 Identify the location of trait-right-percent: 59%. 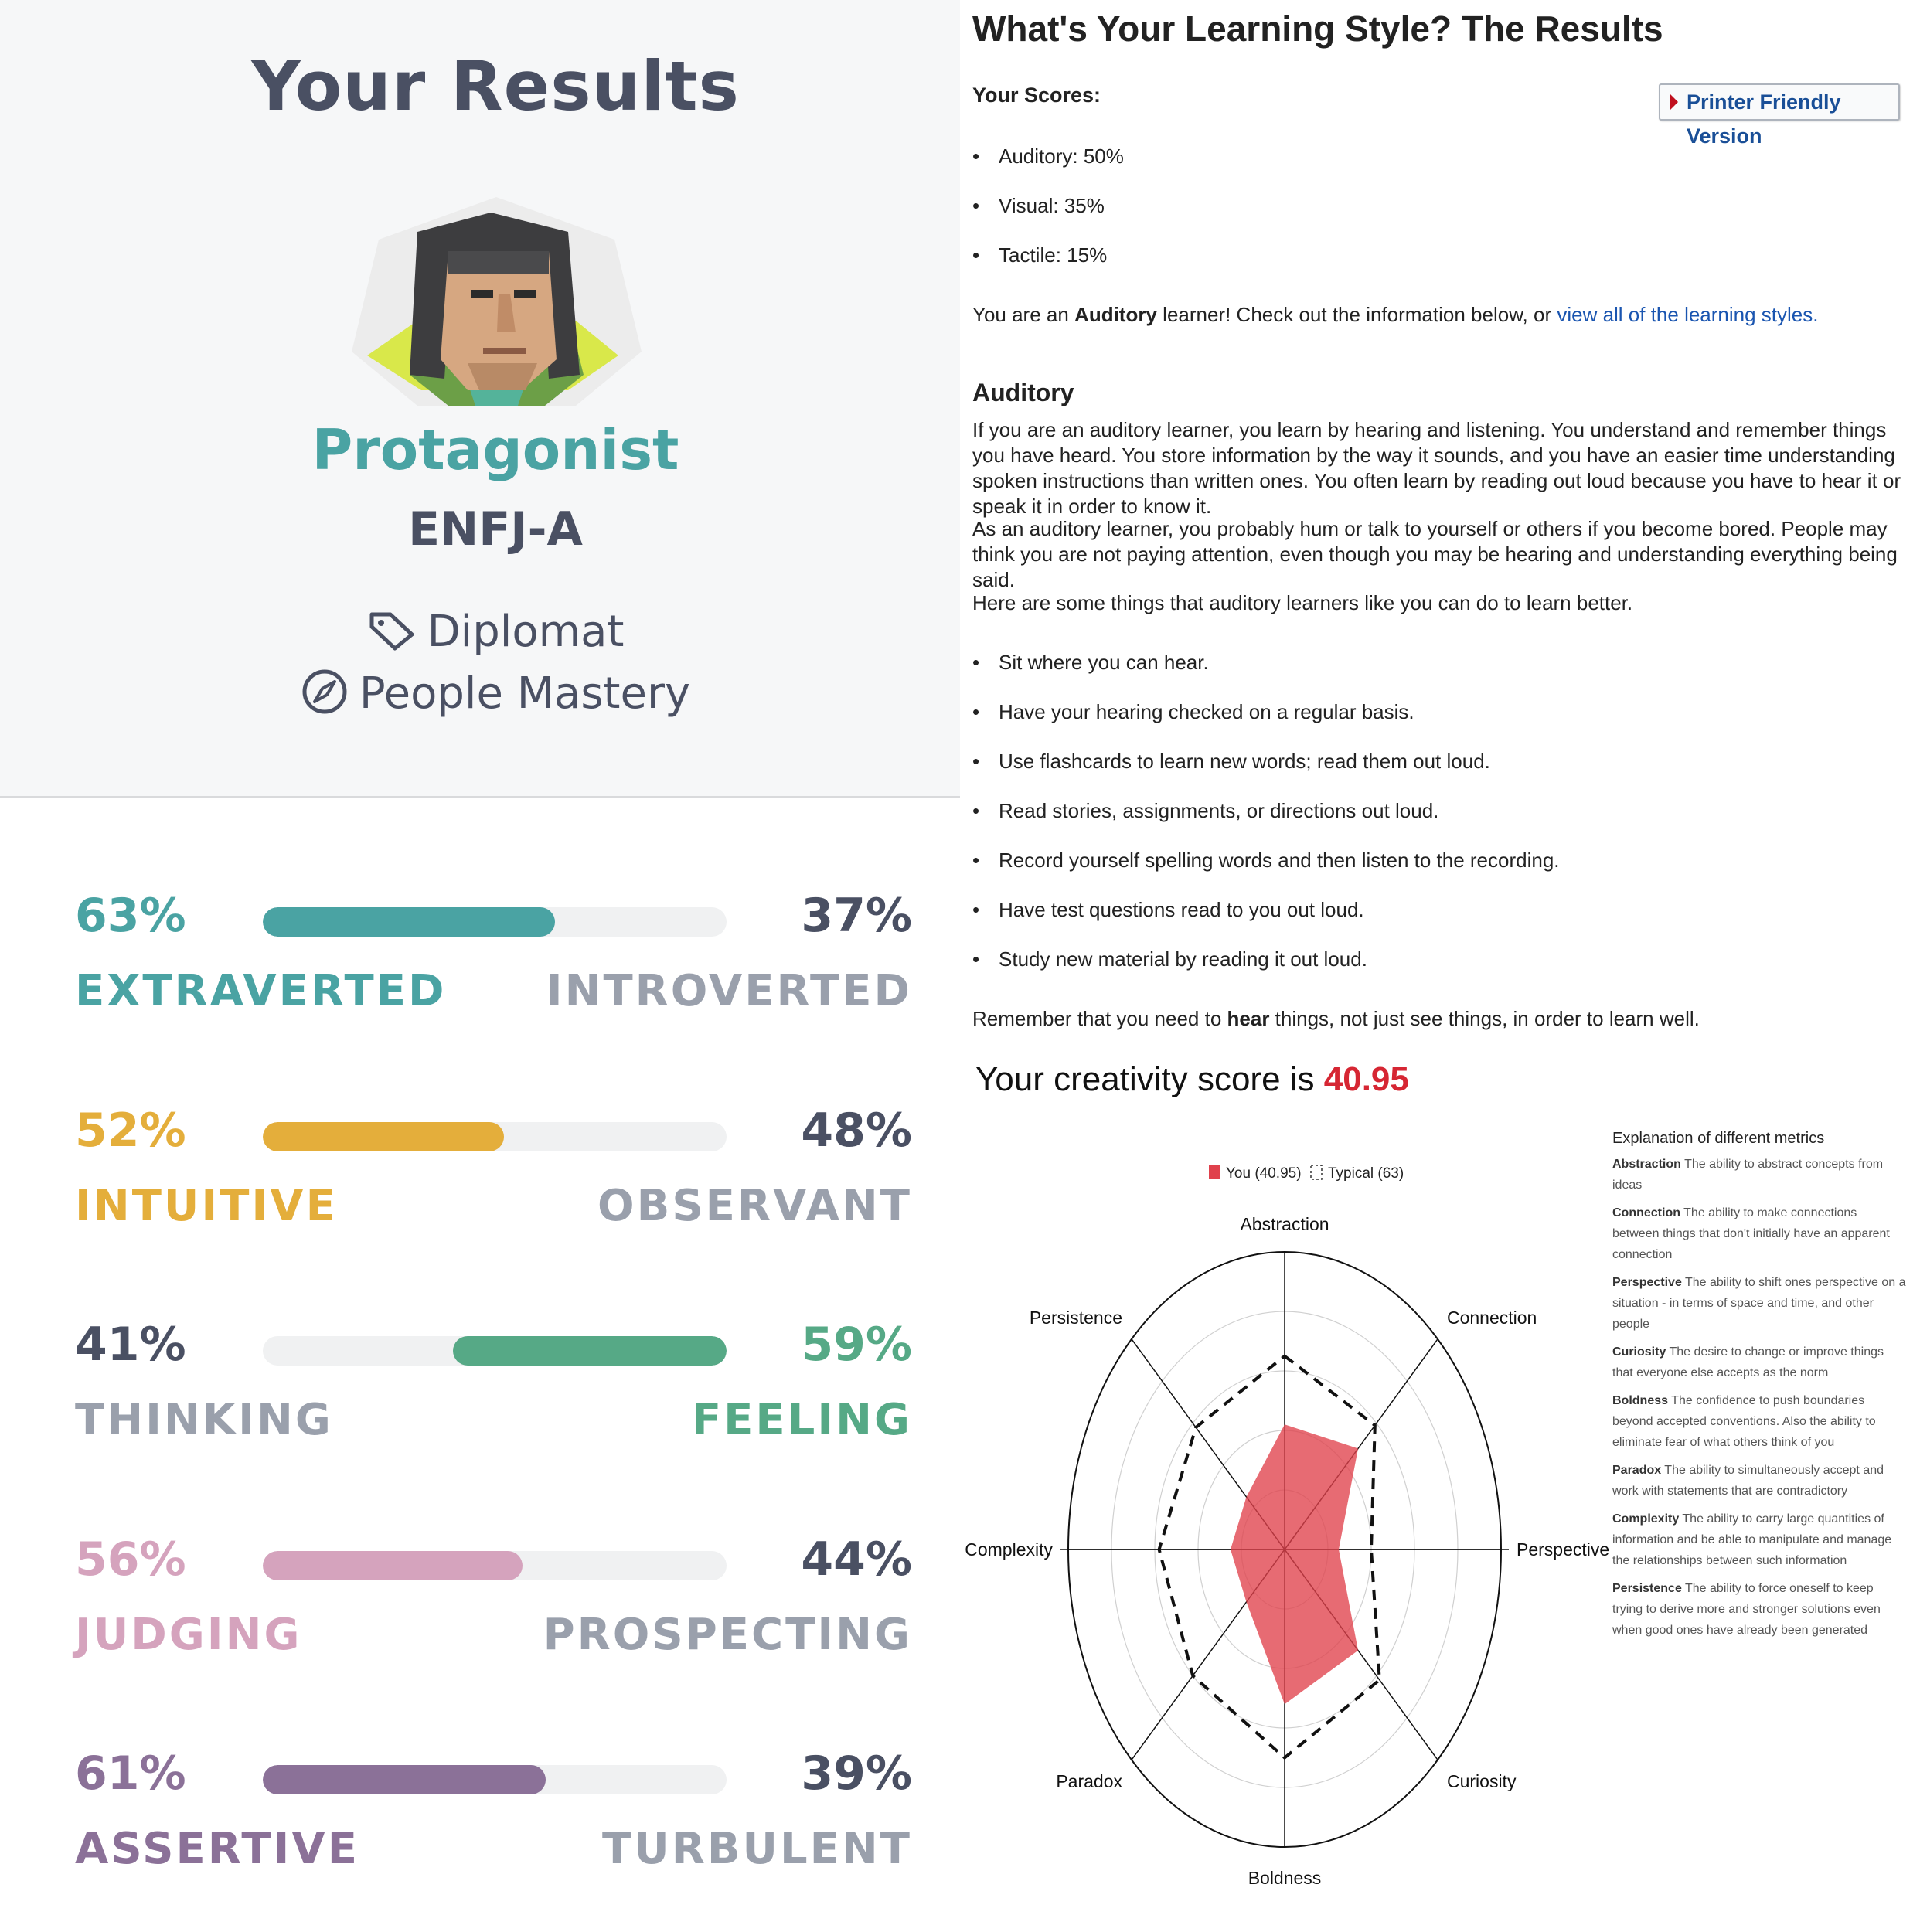
(856, 1345).